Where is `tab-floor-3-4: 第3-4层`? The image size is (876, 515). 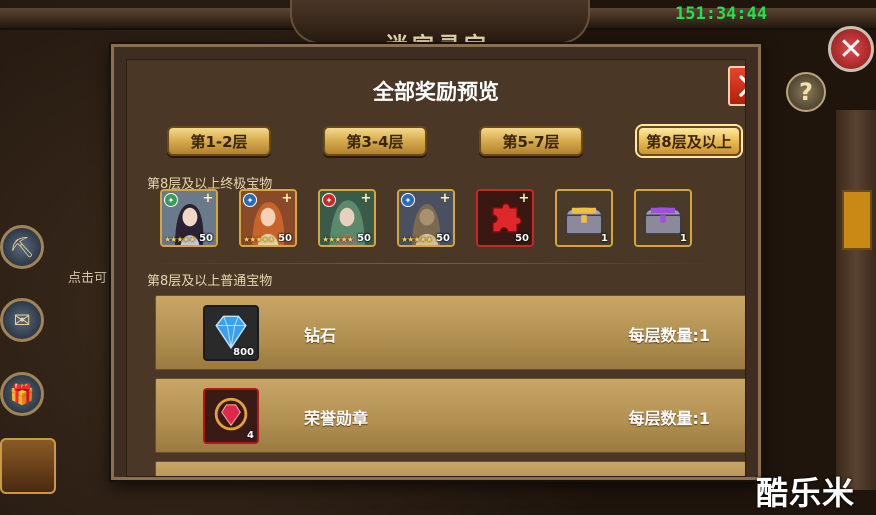
tab-floor-3-4: 第3-4层 is located at coordinates (375, 141).